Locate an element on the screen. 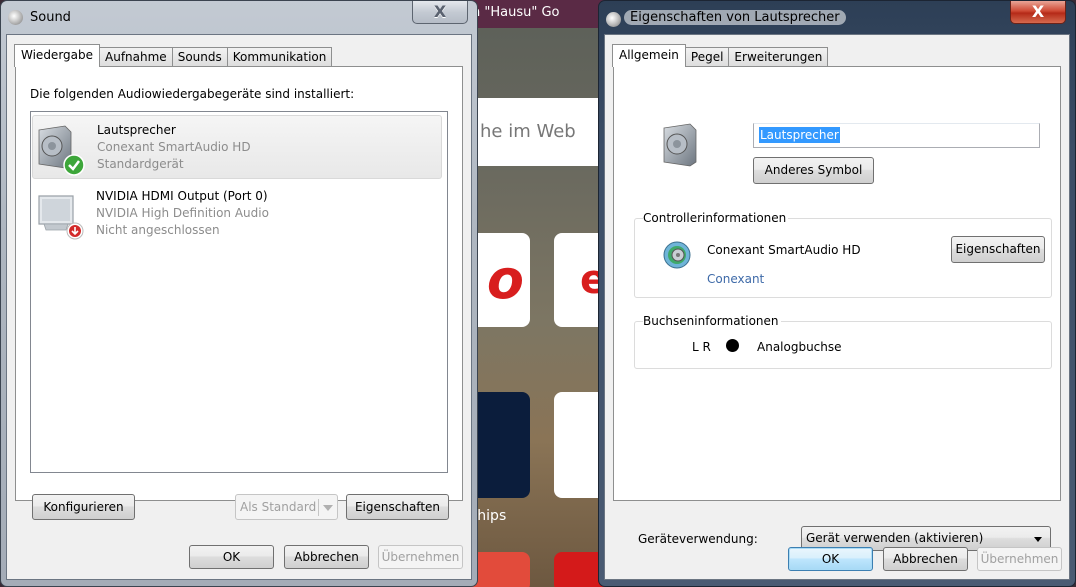  window-title: Eigenschaften von Lautsprecher is located at coordinates (735, 17).